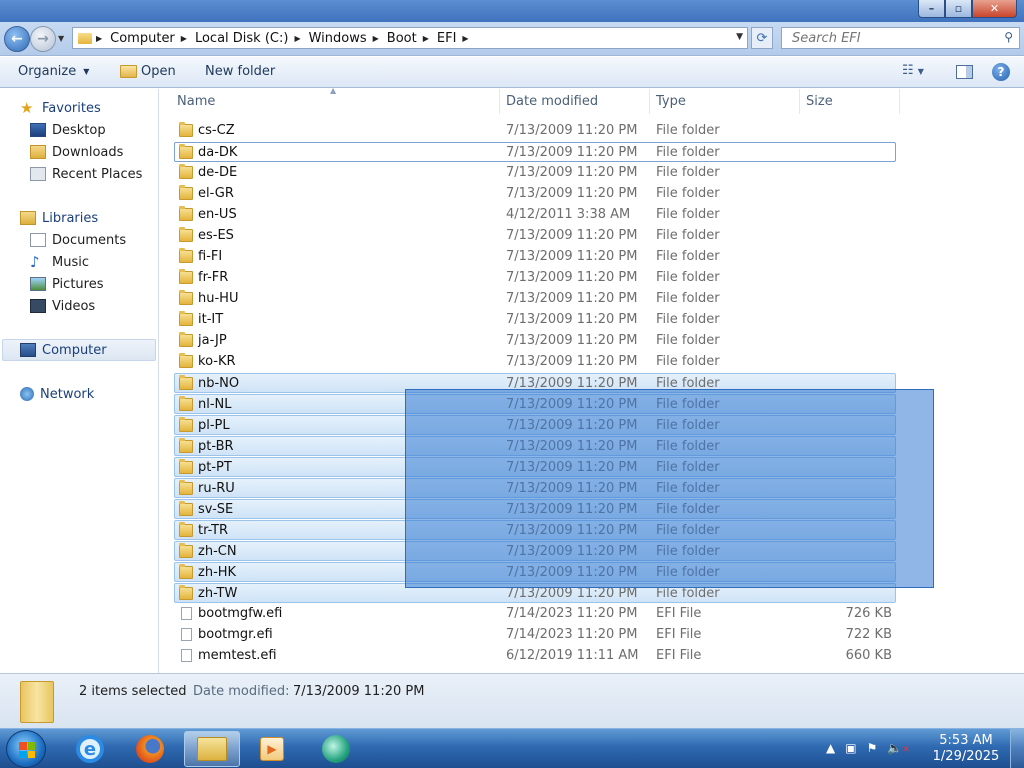 This screenshot has height=768, width=1024. Describe the element at coordinates (447, 38) in the screenshot. I see `breadcrumb-item: EFI` at that location.